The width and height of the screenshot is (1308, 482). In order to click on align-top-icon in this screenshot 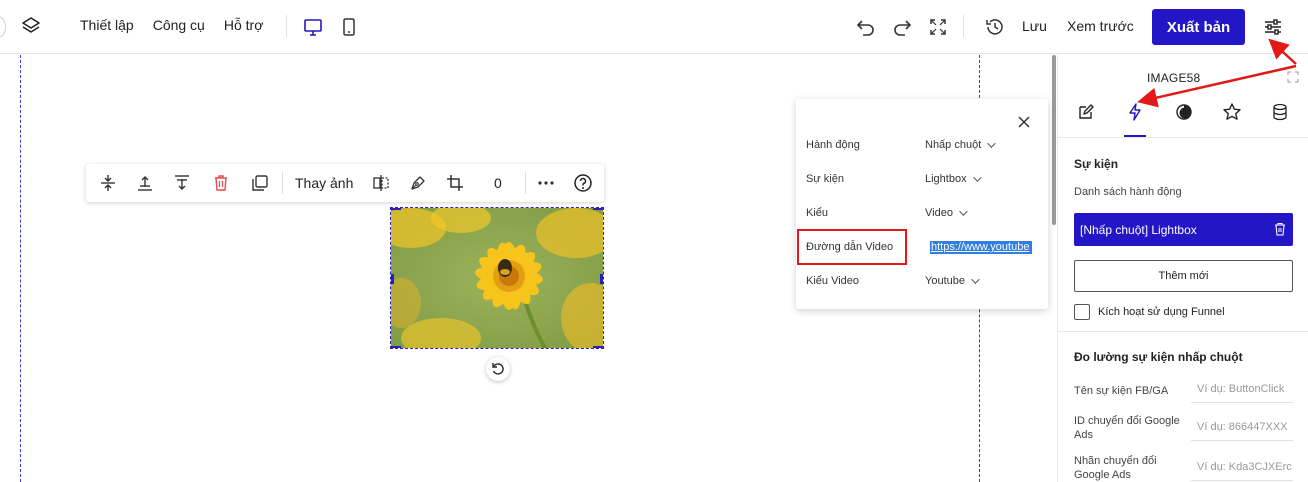, I will do `click(145, 183)`.